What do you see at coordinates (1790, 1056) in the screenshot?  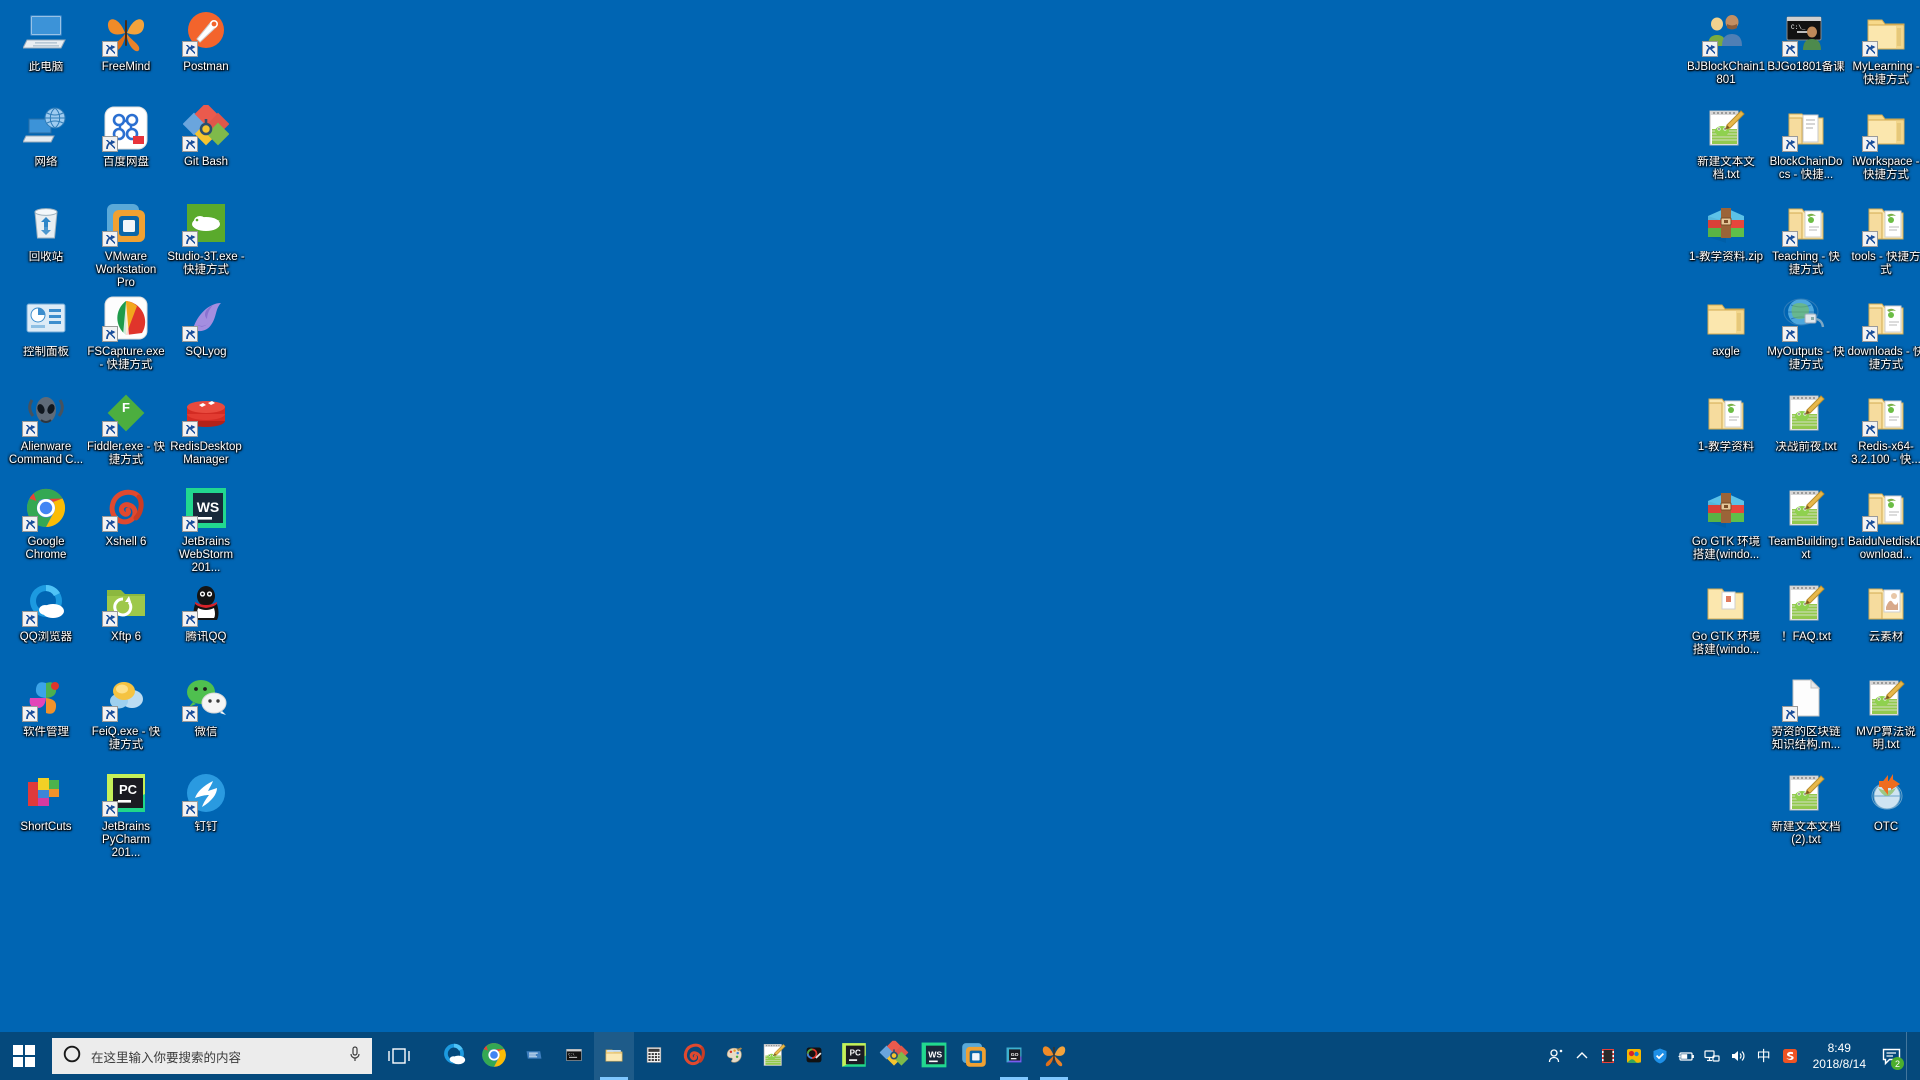 I see `sogou-ime-icon` at bounding box center [1790, 1056].